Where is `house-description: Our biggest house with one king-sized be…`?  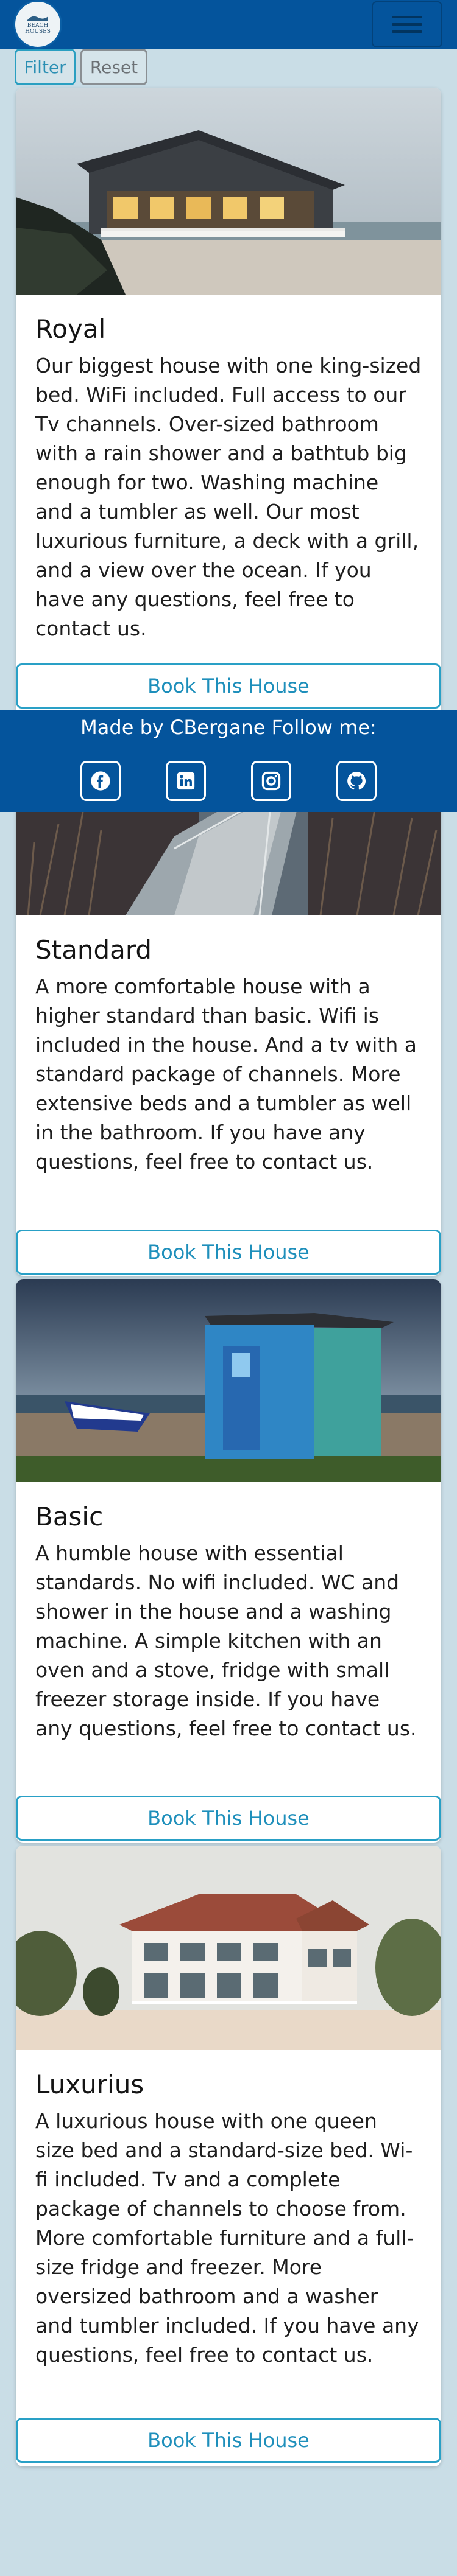
house-description: Our biggest house with one king-sized be… is located at coordinates (228, 497).